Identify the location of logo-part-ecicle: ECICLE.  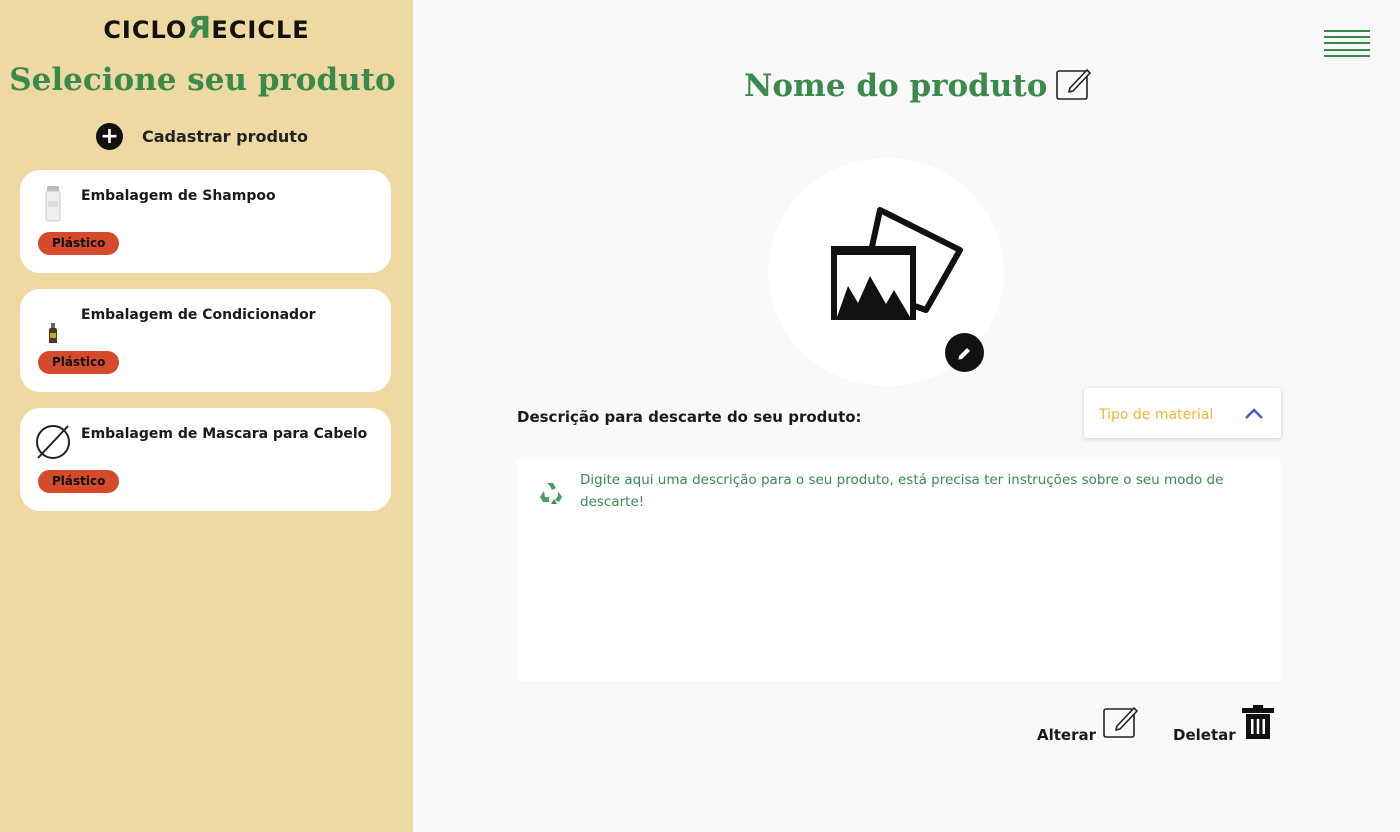
(260, 30).